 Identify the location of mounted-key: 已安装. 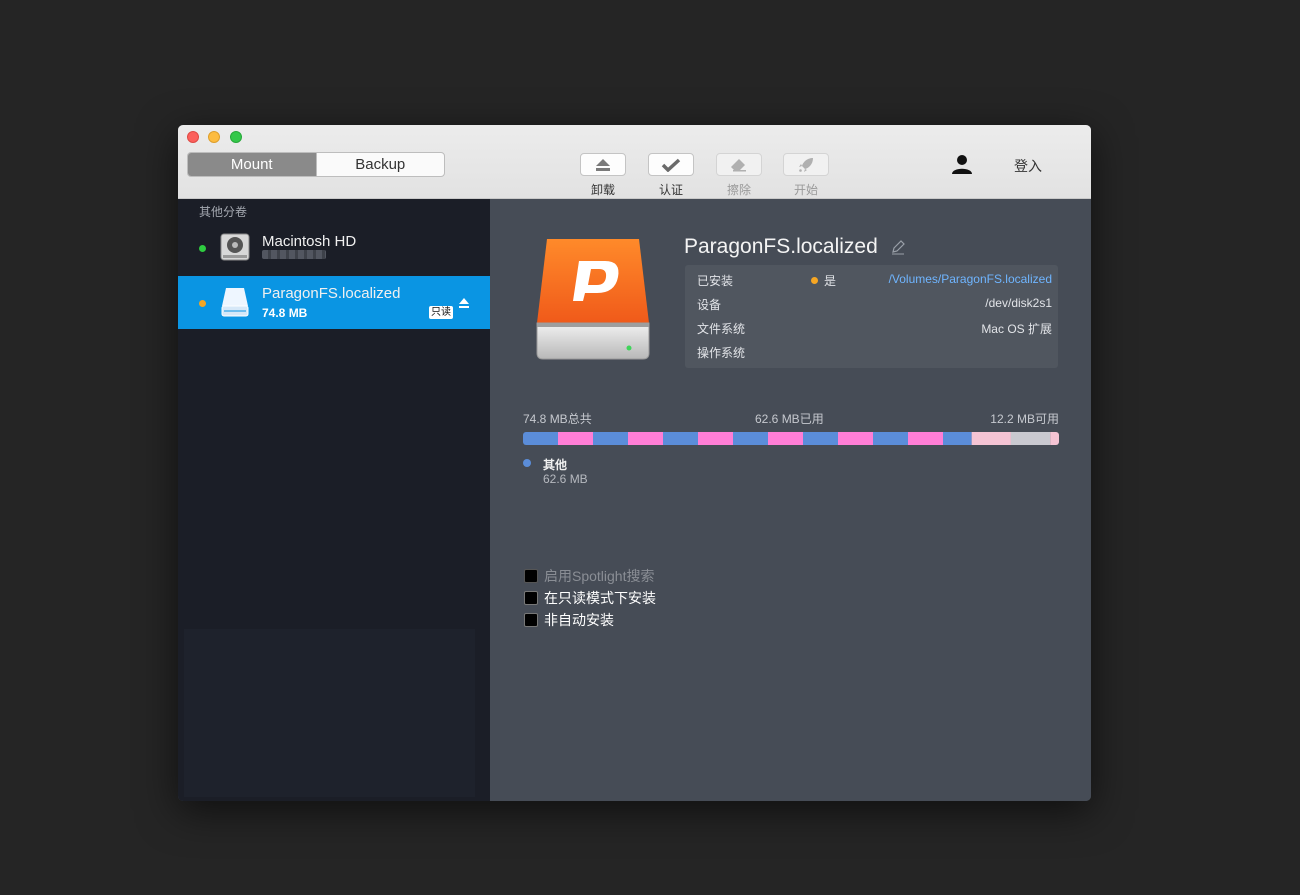
(715, 281).